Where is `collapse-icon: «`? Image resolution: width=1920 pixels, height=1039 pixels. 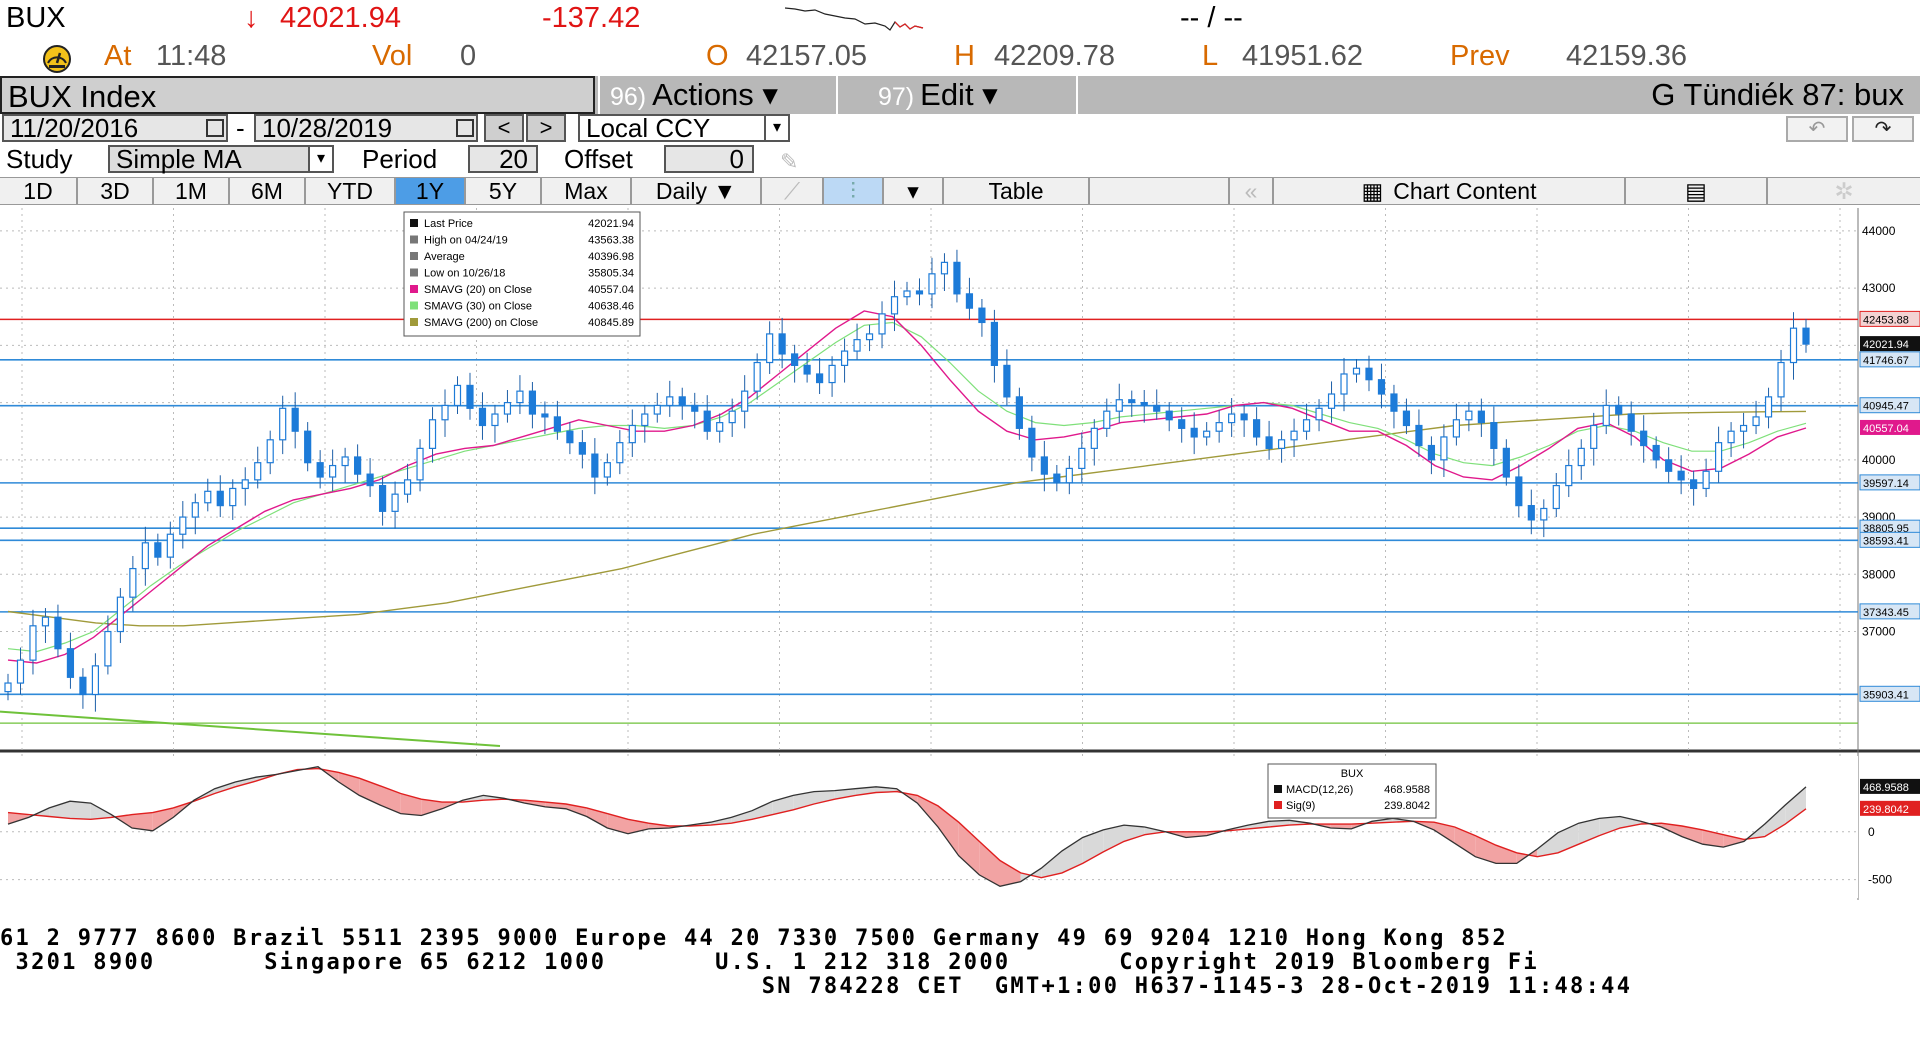 collapse-icon: « is located at coordinates (1252, 191).